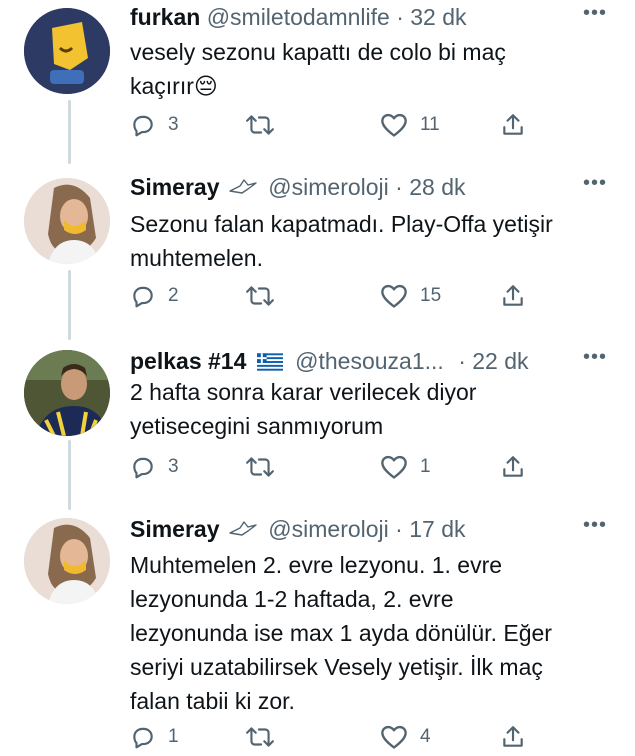 The height and width of the screenshot is (756, 635). I want to click on tweet-text-line: yetisecegini sanmıyorum, so click(257, 426).